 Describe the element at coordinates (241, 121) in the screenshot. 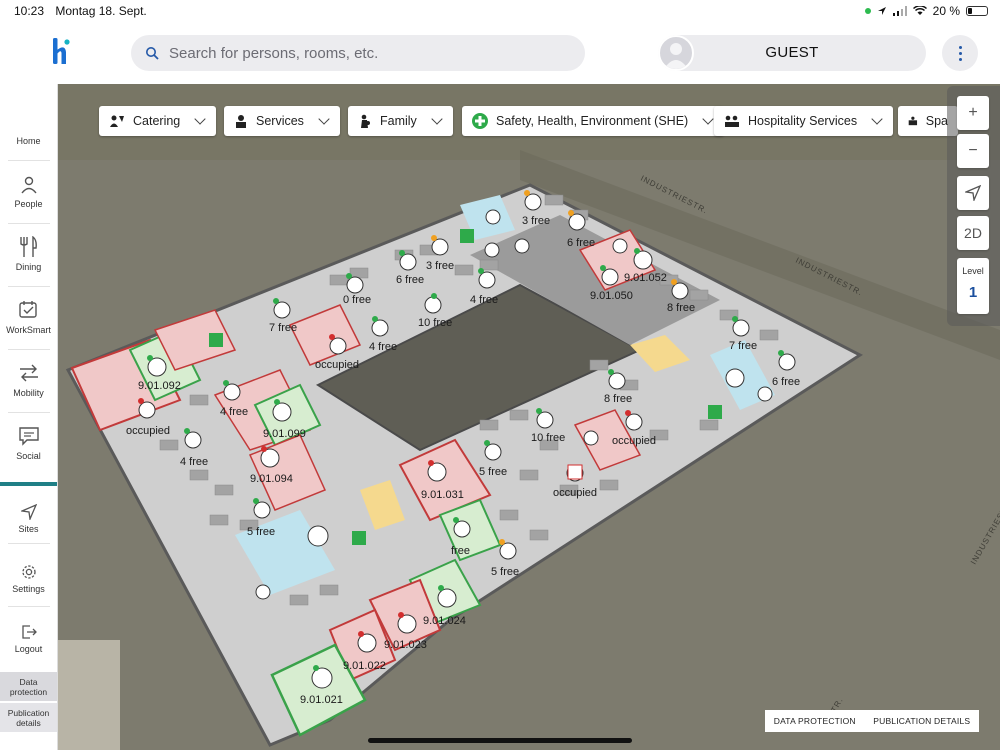

I see `services-icon` at that location.